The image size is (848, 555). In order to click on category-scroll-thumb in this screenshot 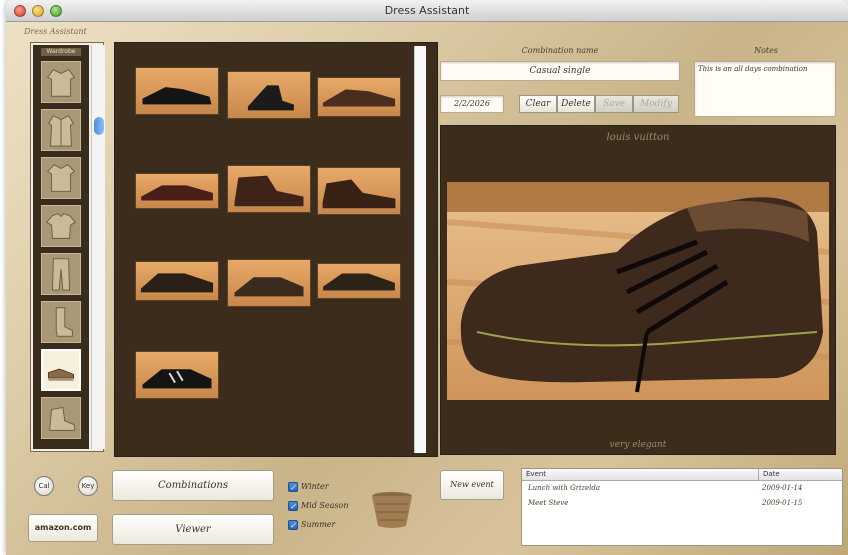, I will do `click(99, 126)`.